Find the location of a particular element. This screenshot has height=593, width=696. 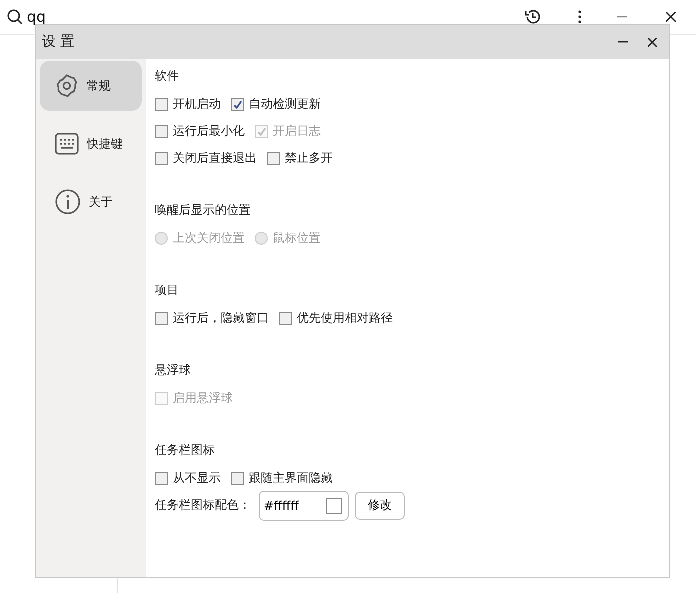

section-heading: 唤醒后显示的位置 is located at coordinates (203, 210).